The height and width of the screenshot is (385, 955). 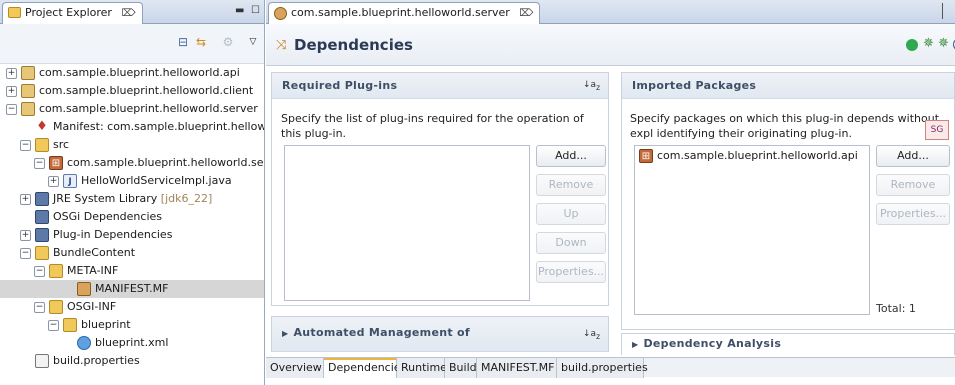 What do you see at coordinates (948, 11) in the screenshot?
I see `editor-minimize-icon` at bounding box center [948, 11].